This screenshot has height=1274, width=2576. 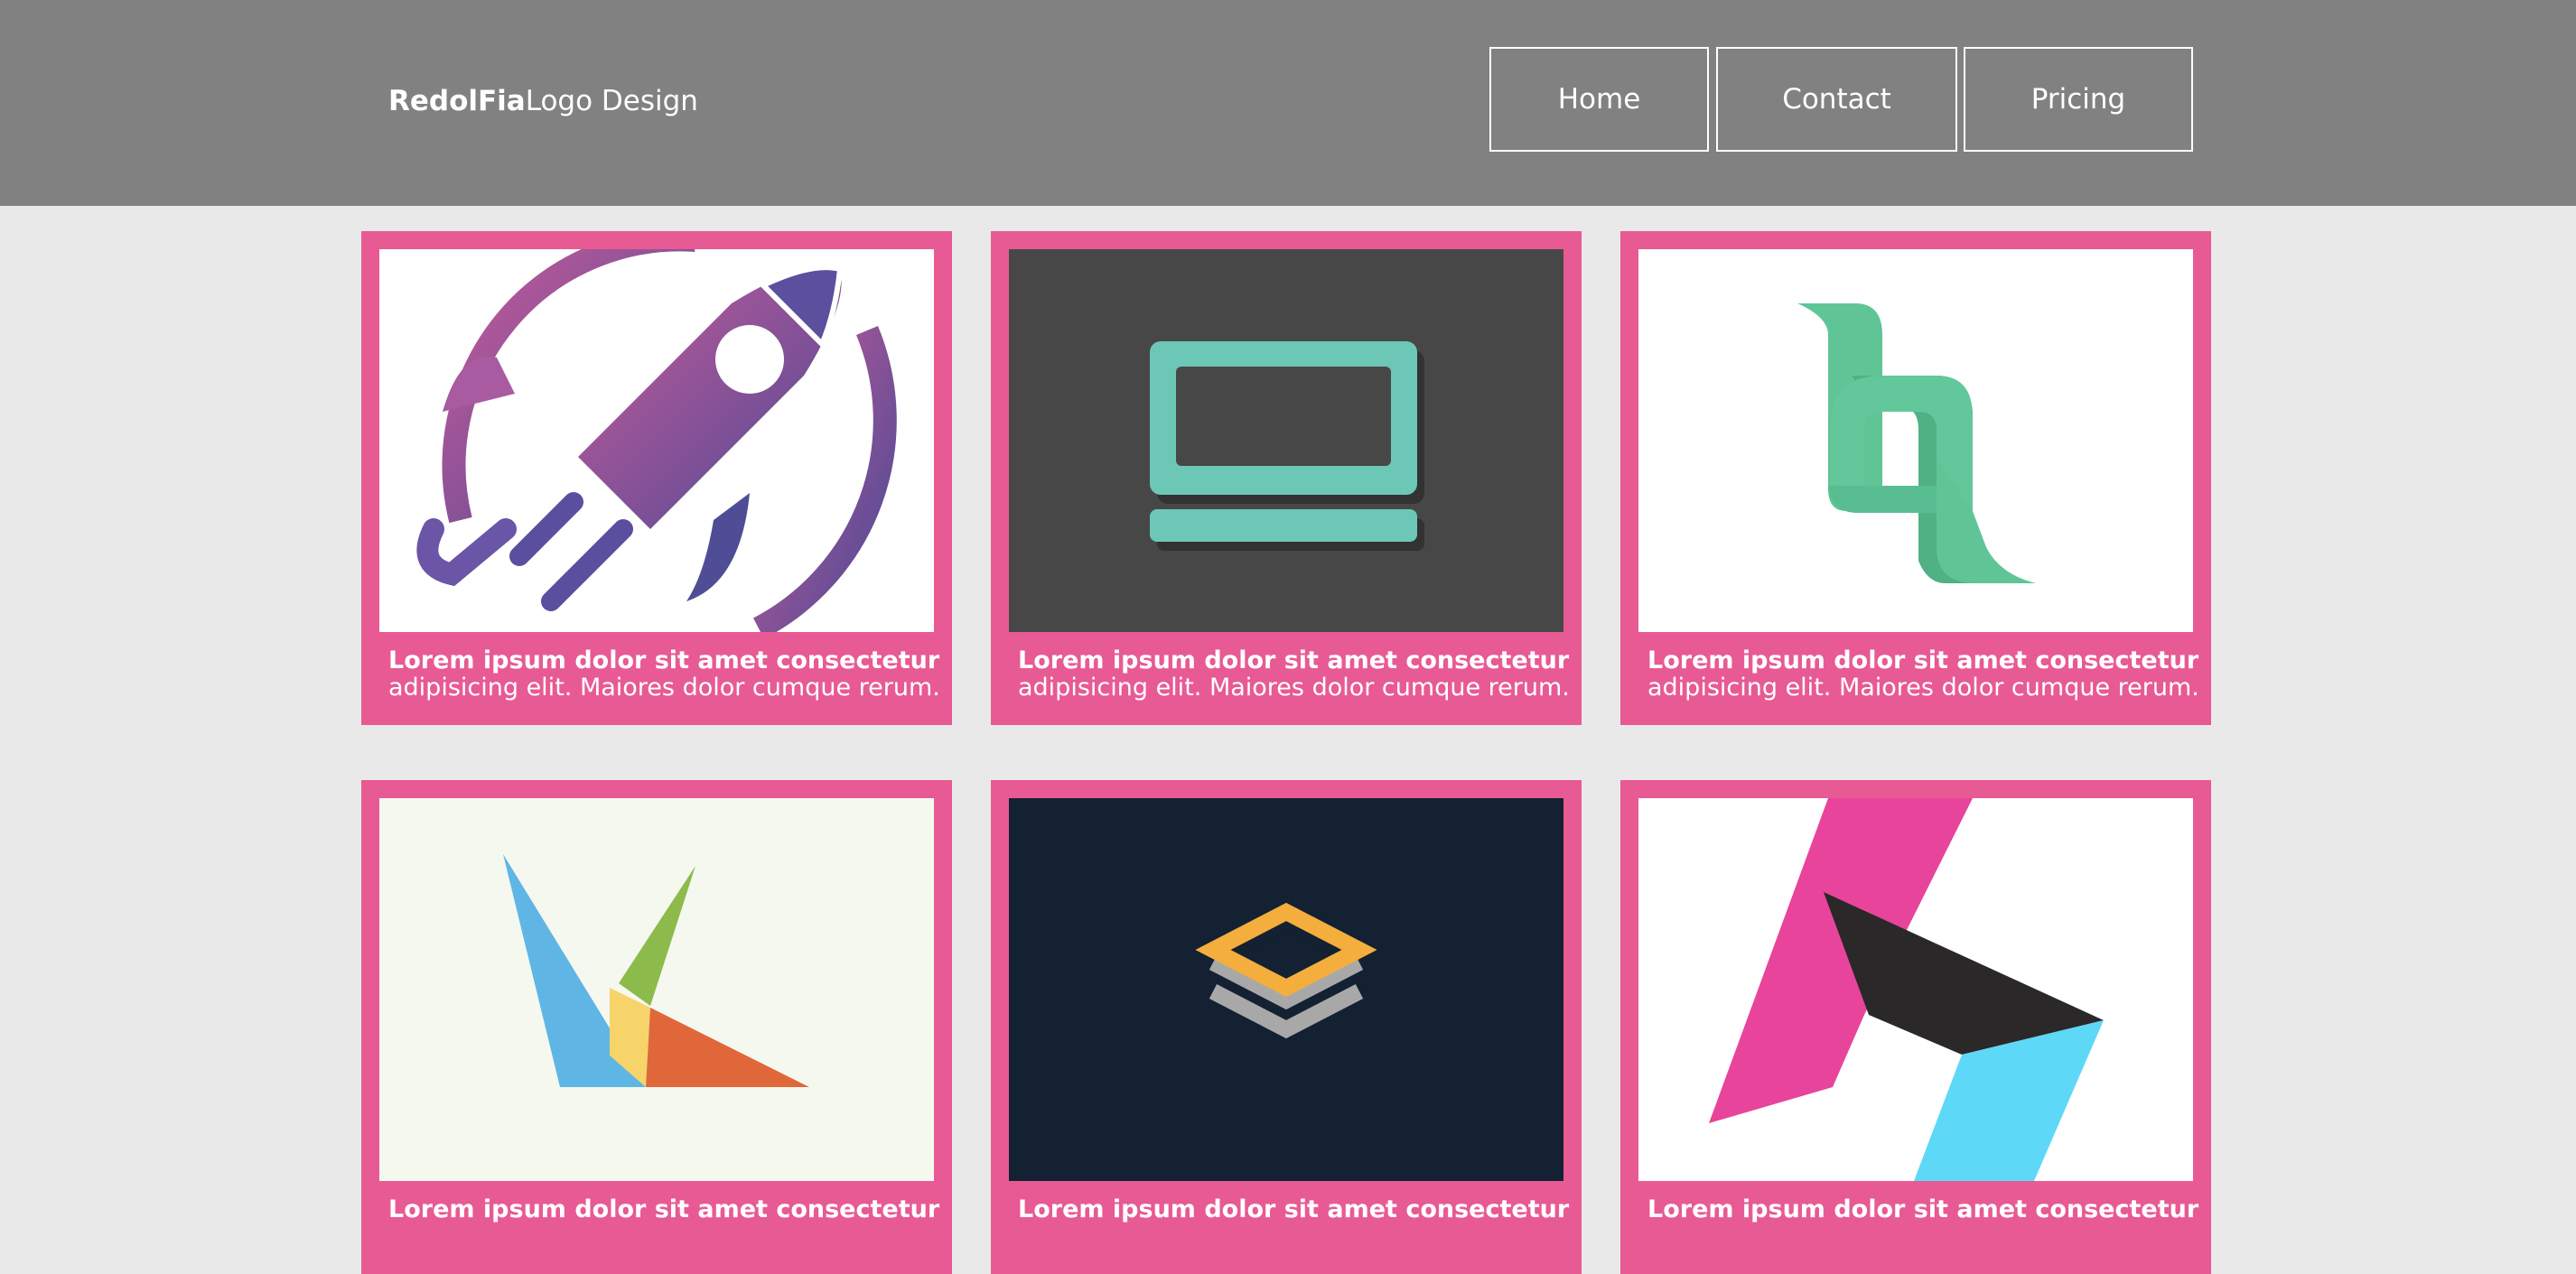 What do you see at coordinates (457, 101) in the screenshot?
I see `brand-name-bold: RedolFia` at bounding box center [457, 101].